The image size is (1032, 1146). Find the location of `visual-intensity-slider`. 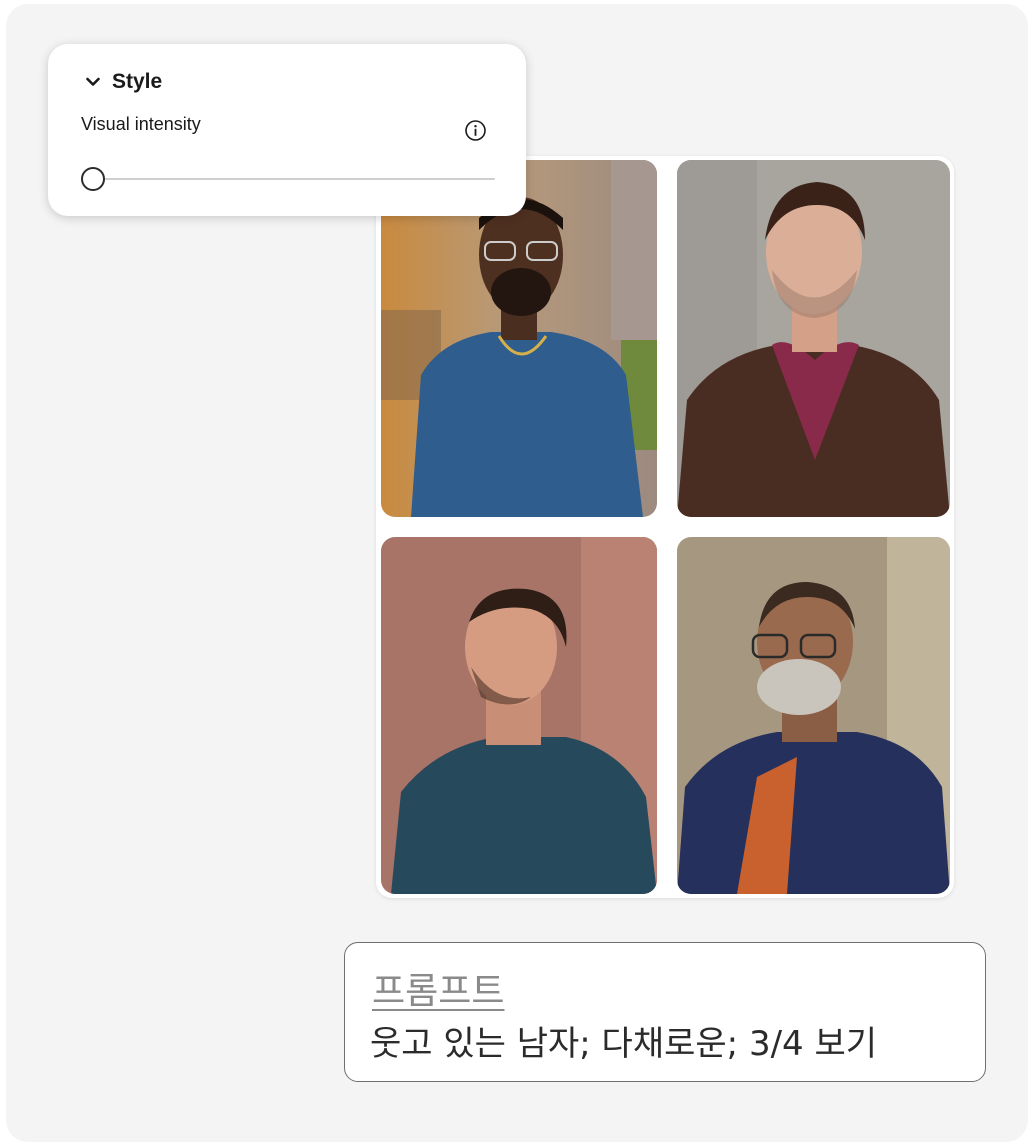

visual-intensity-slider is located at coordinates (288, 179).